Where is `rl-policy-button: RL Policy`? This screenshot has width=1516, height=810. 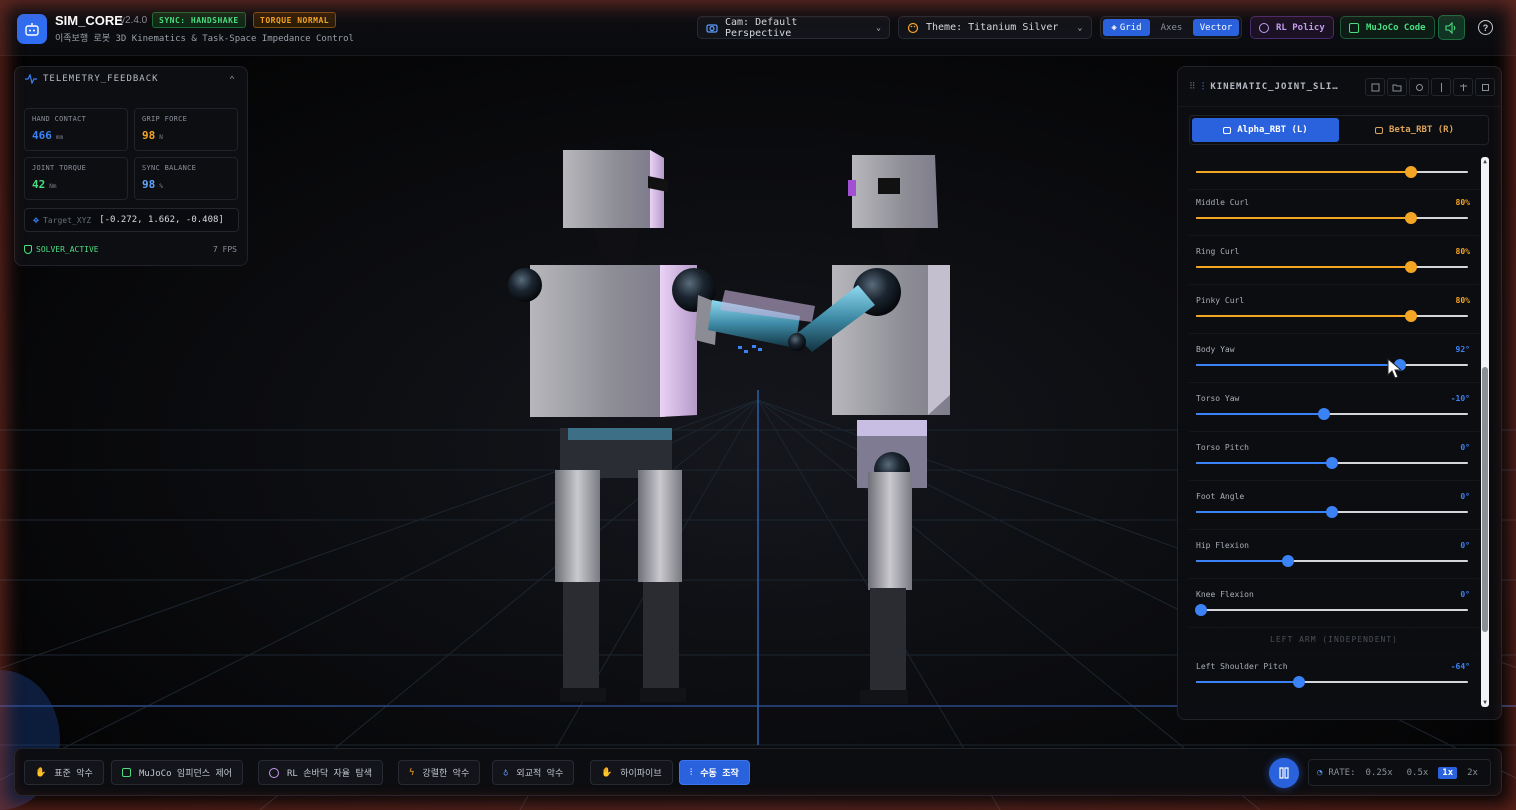
rl-policy-button: RL Policy is located at coordinates (1292, 27).